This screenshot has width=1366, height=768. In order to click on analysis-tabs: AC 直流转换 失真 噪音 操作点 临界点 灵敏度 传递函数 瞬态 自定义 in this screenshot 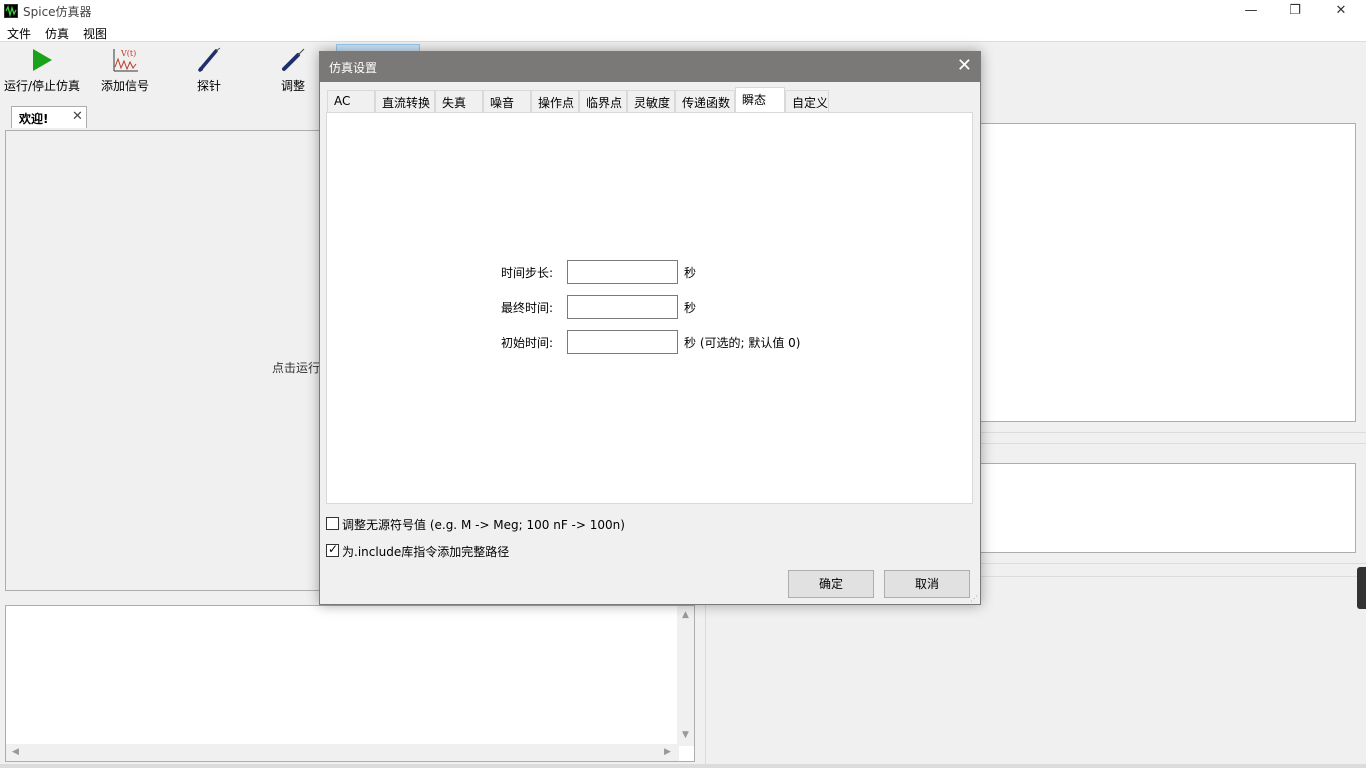, I will do `click(651, 99)`.